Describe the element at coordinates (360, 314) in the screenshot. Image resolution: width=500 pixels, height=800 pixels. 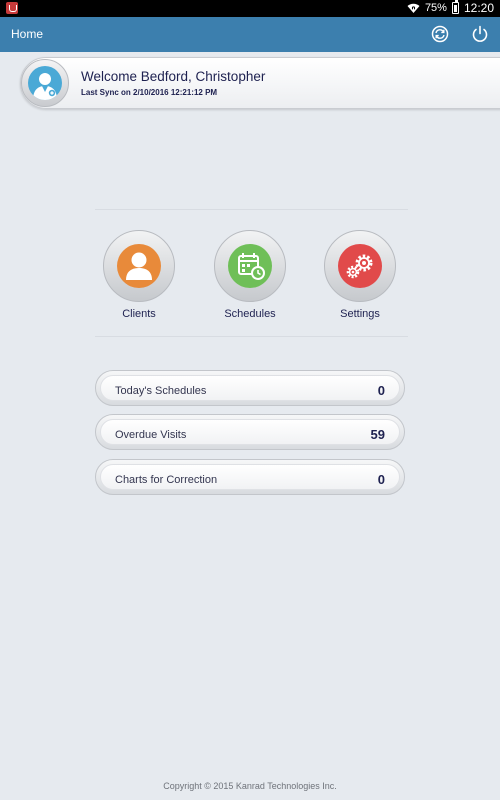
I see `settings-label: Settings` at that location.